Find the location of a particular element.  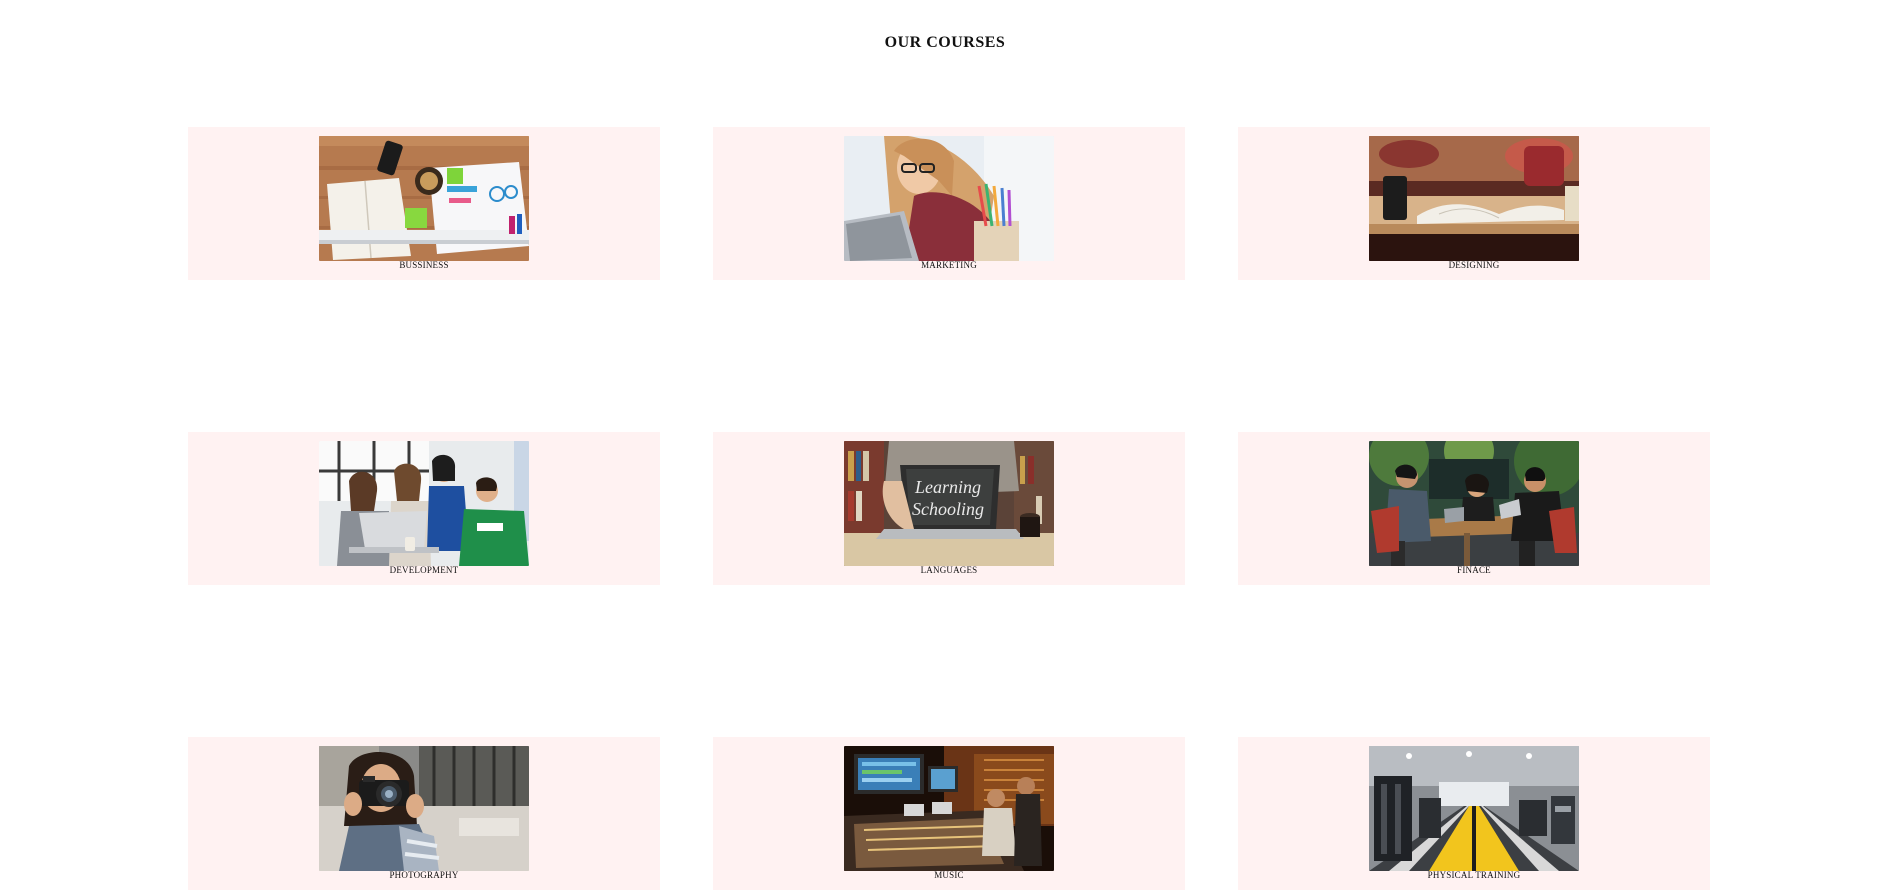

page-title: OUR COURSES is located at coordinates (945, 42).